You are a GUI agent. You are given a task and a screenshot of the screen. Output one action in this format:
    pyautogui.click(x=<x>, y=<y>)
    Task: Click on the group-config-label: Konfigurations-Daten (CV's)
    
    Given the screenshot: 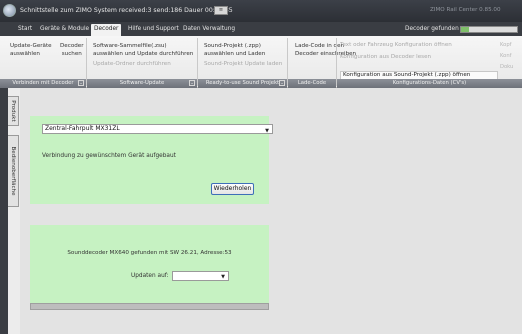 What is the action you would take?
    pyautogui.click(x=429, y=83)
    